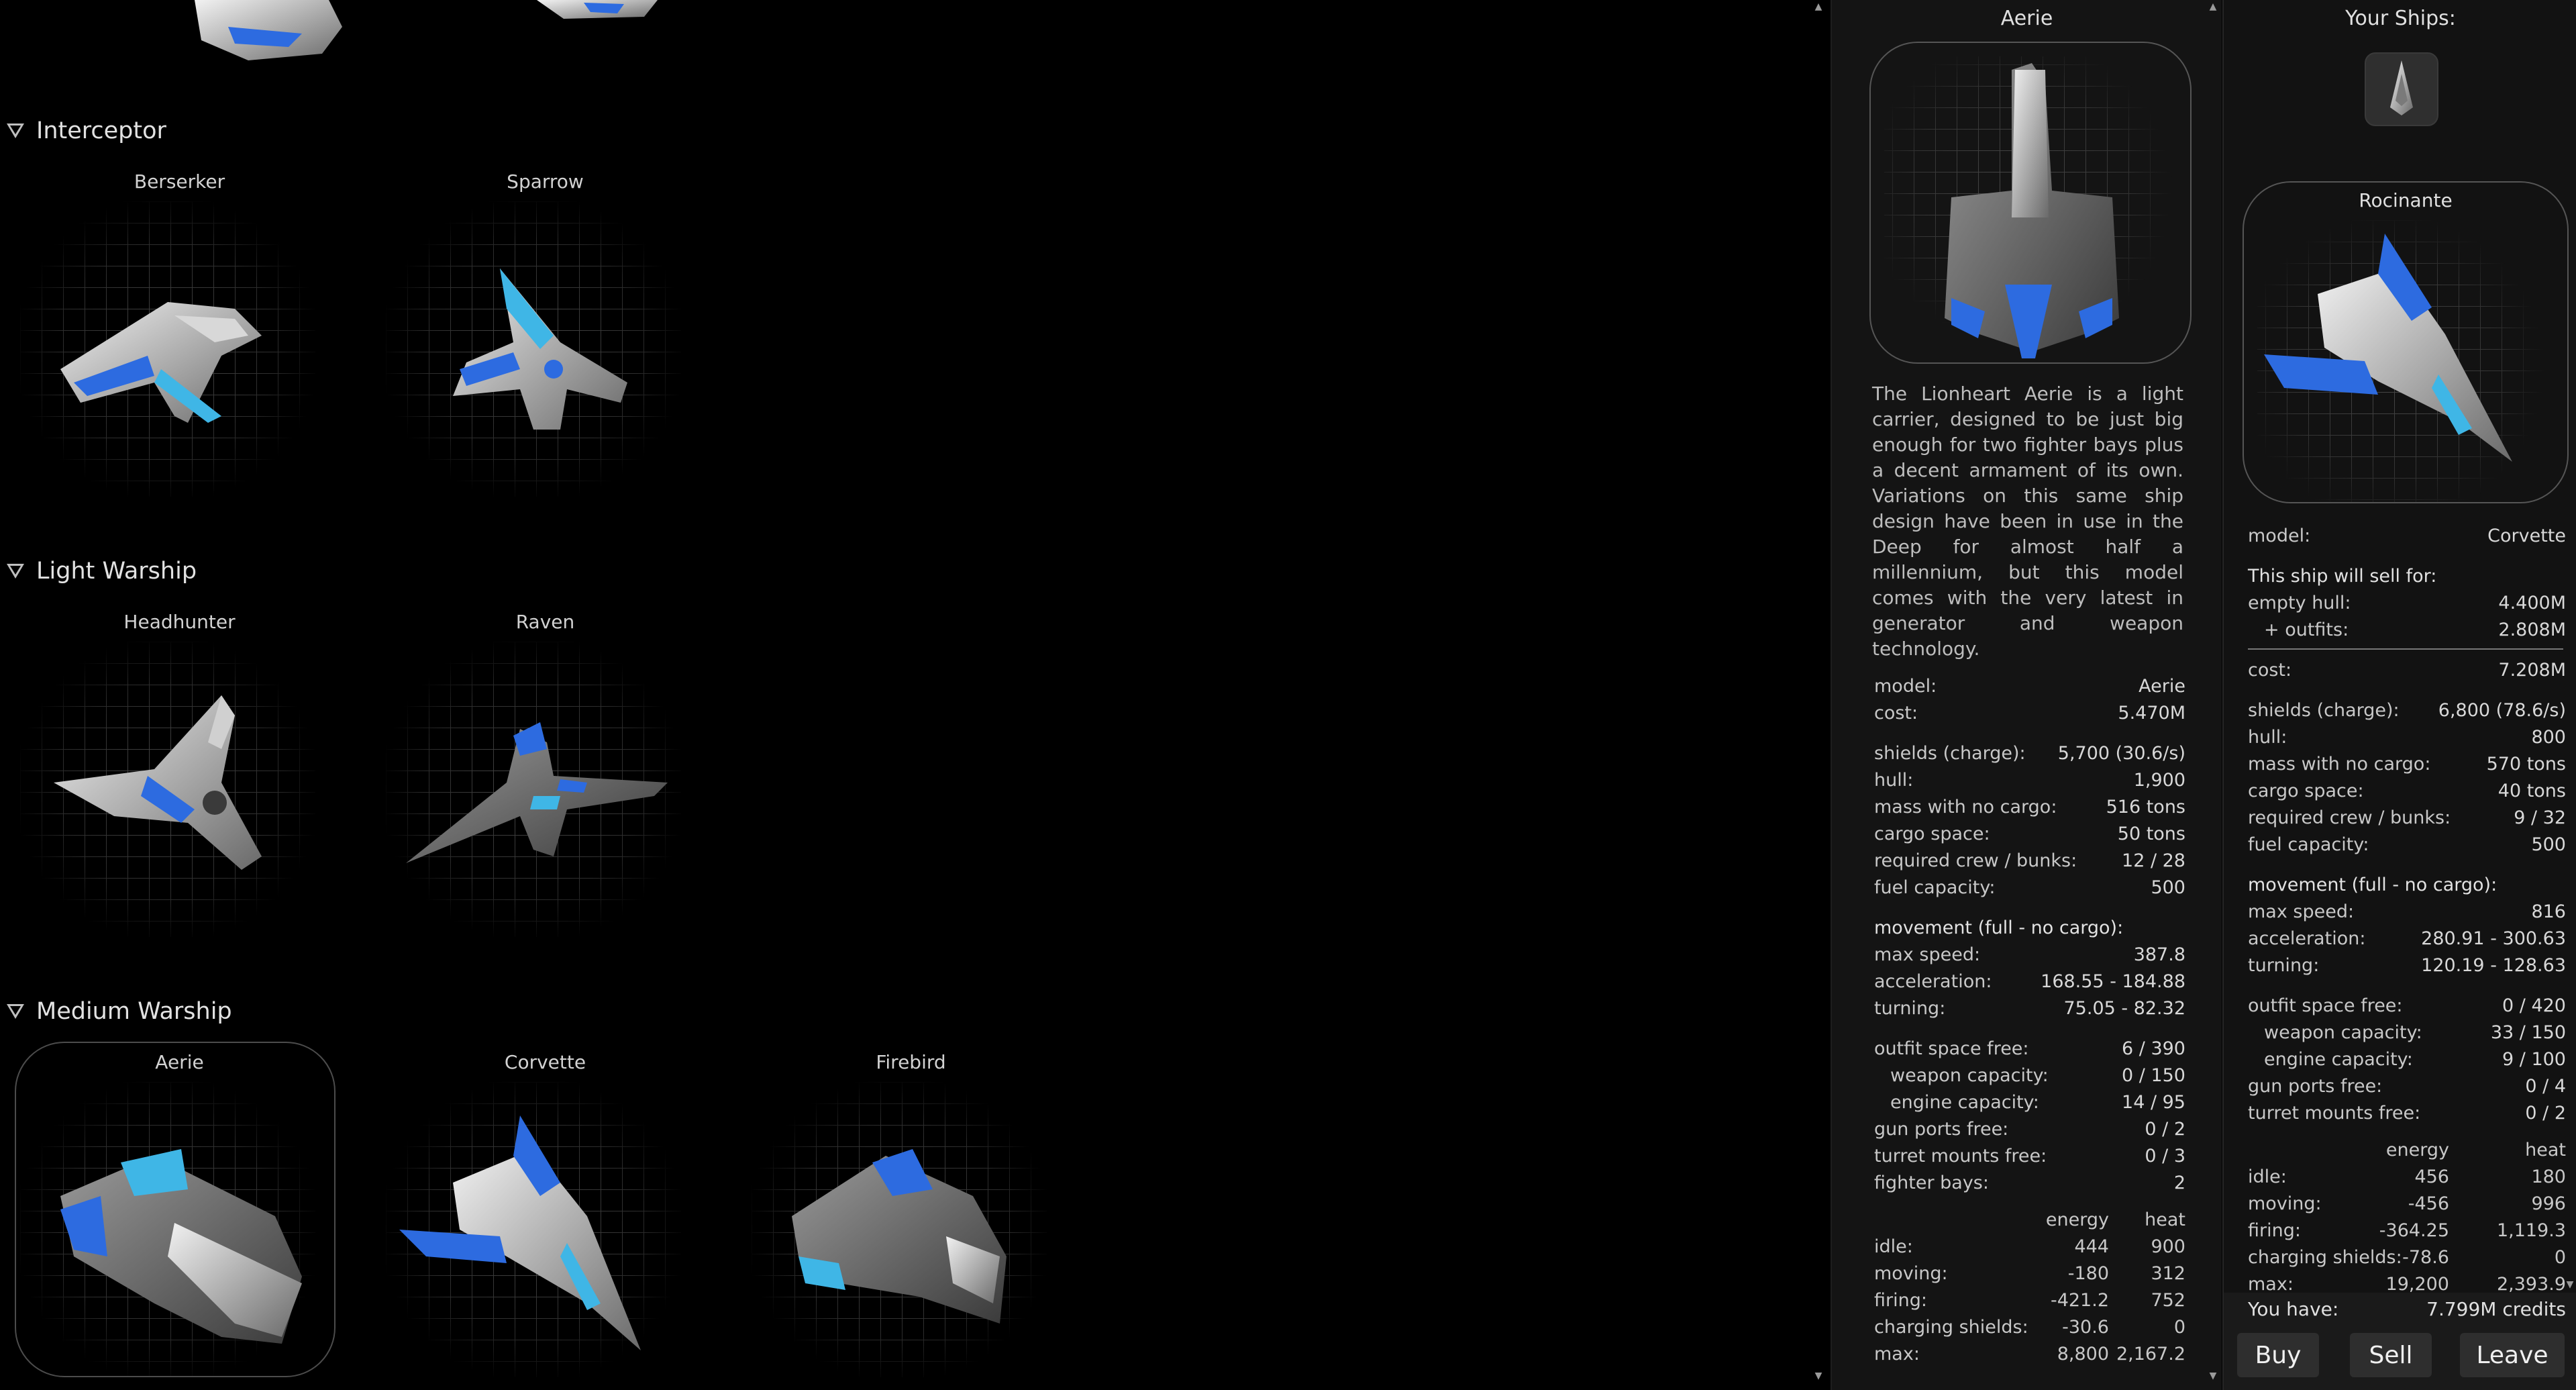 The image size is (2576, 1390). Describe the element at coordinates (2029, 982) in the screenshot. I see `stat-row: acceleration: 168.55 - 184.88` at that location.